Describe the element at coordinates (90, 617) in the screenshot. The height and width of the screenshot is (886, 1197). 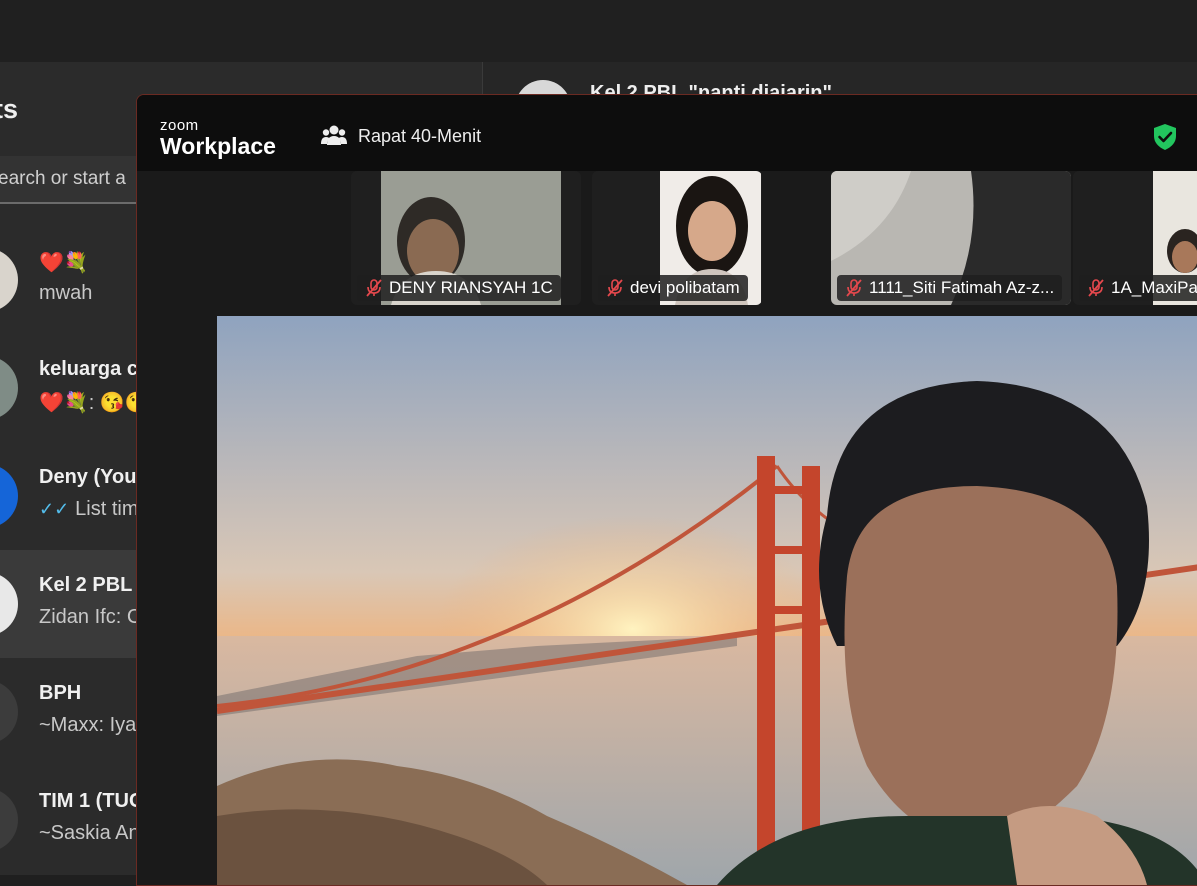
I see `chat-preview: Zidan Ifc: C` at that location.